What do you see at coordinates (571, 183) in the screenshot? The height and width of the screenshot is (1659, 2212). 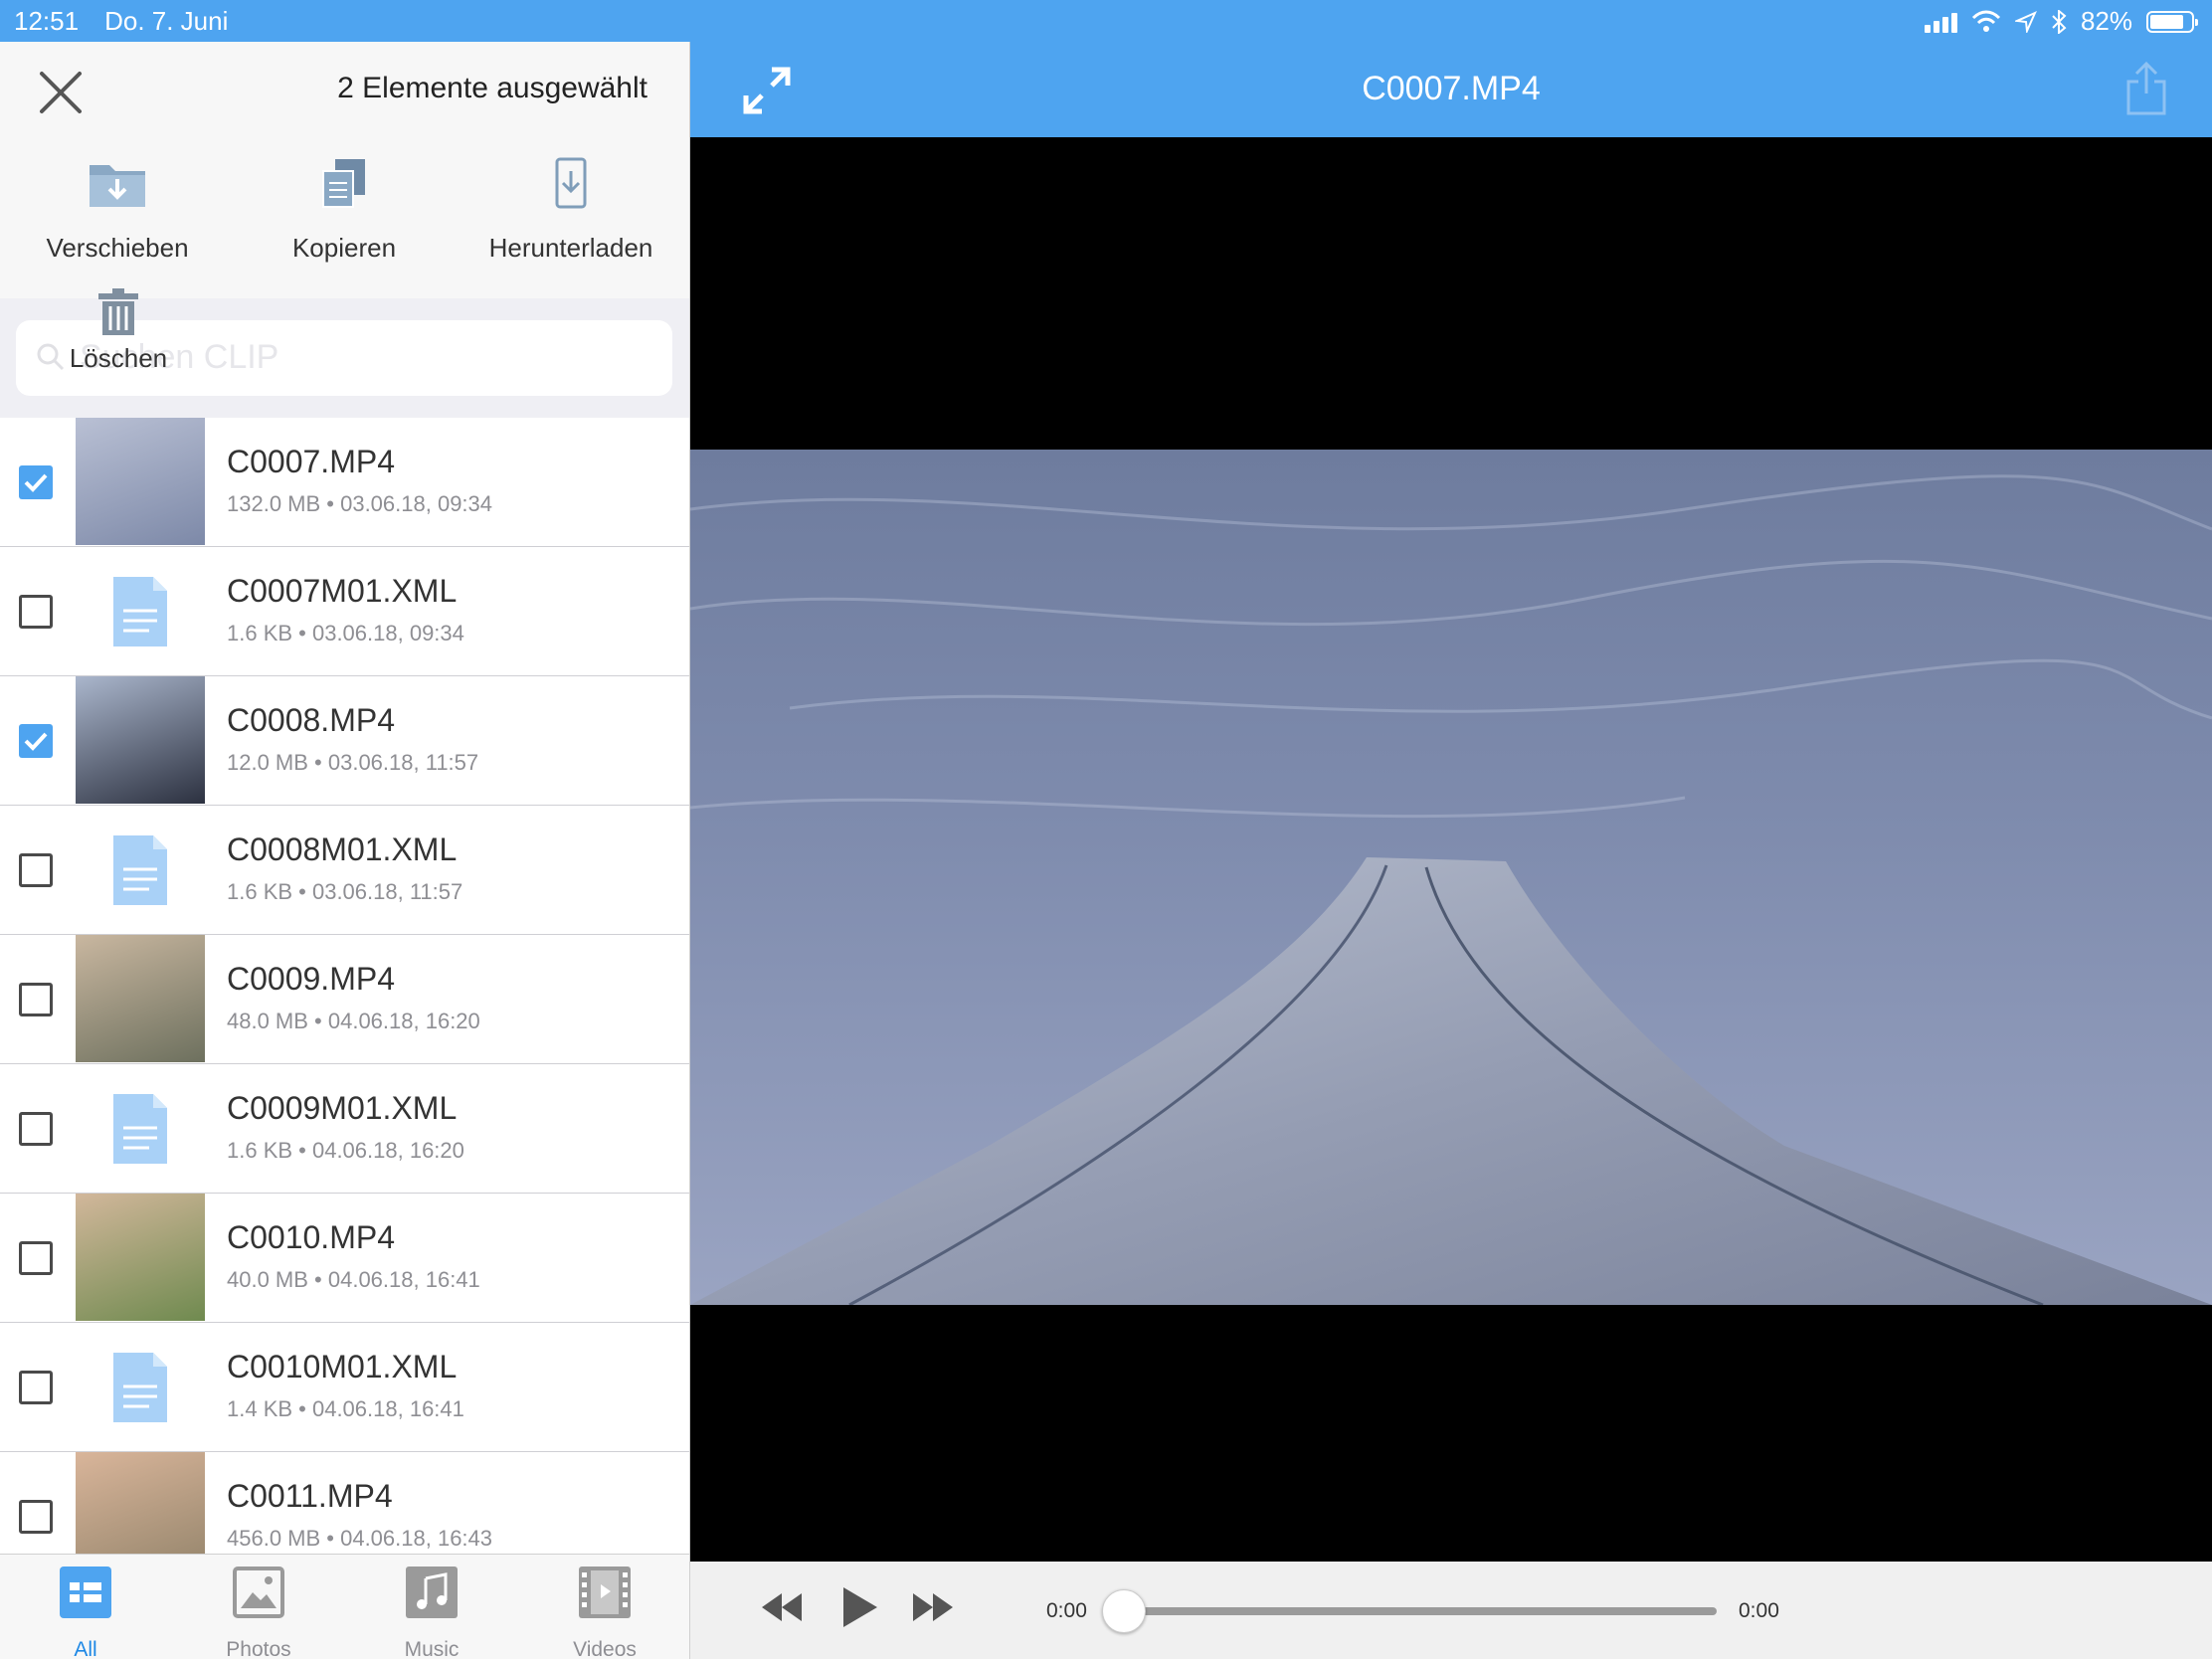 I see `download-icon` at bounding box center [571, 183].